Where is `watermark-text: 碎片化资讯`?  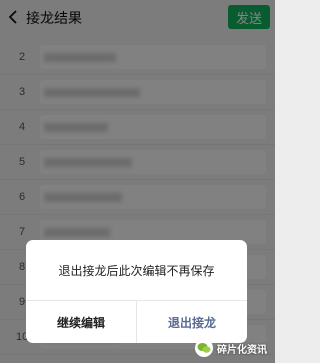 watermark-text: 碎片化资讯 is located at coordinates (242, 350).